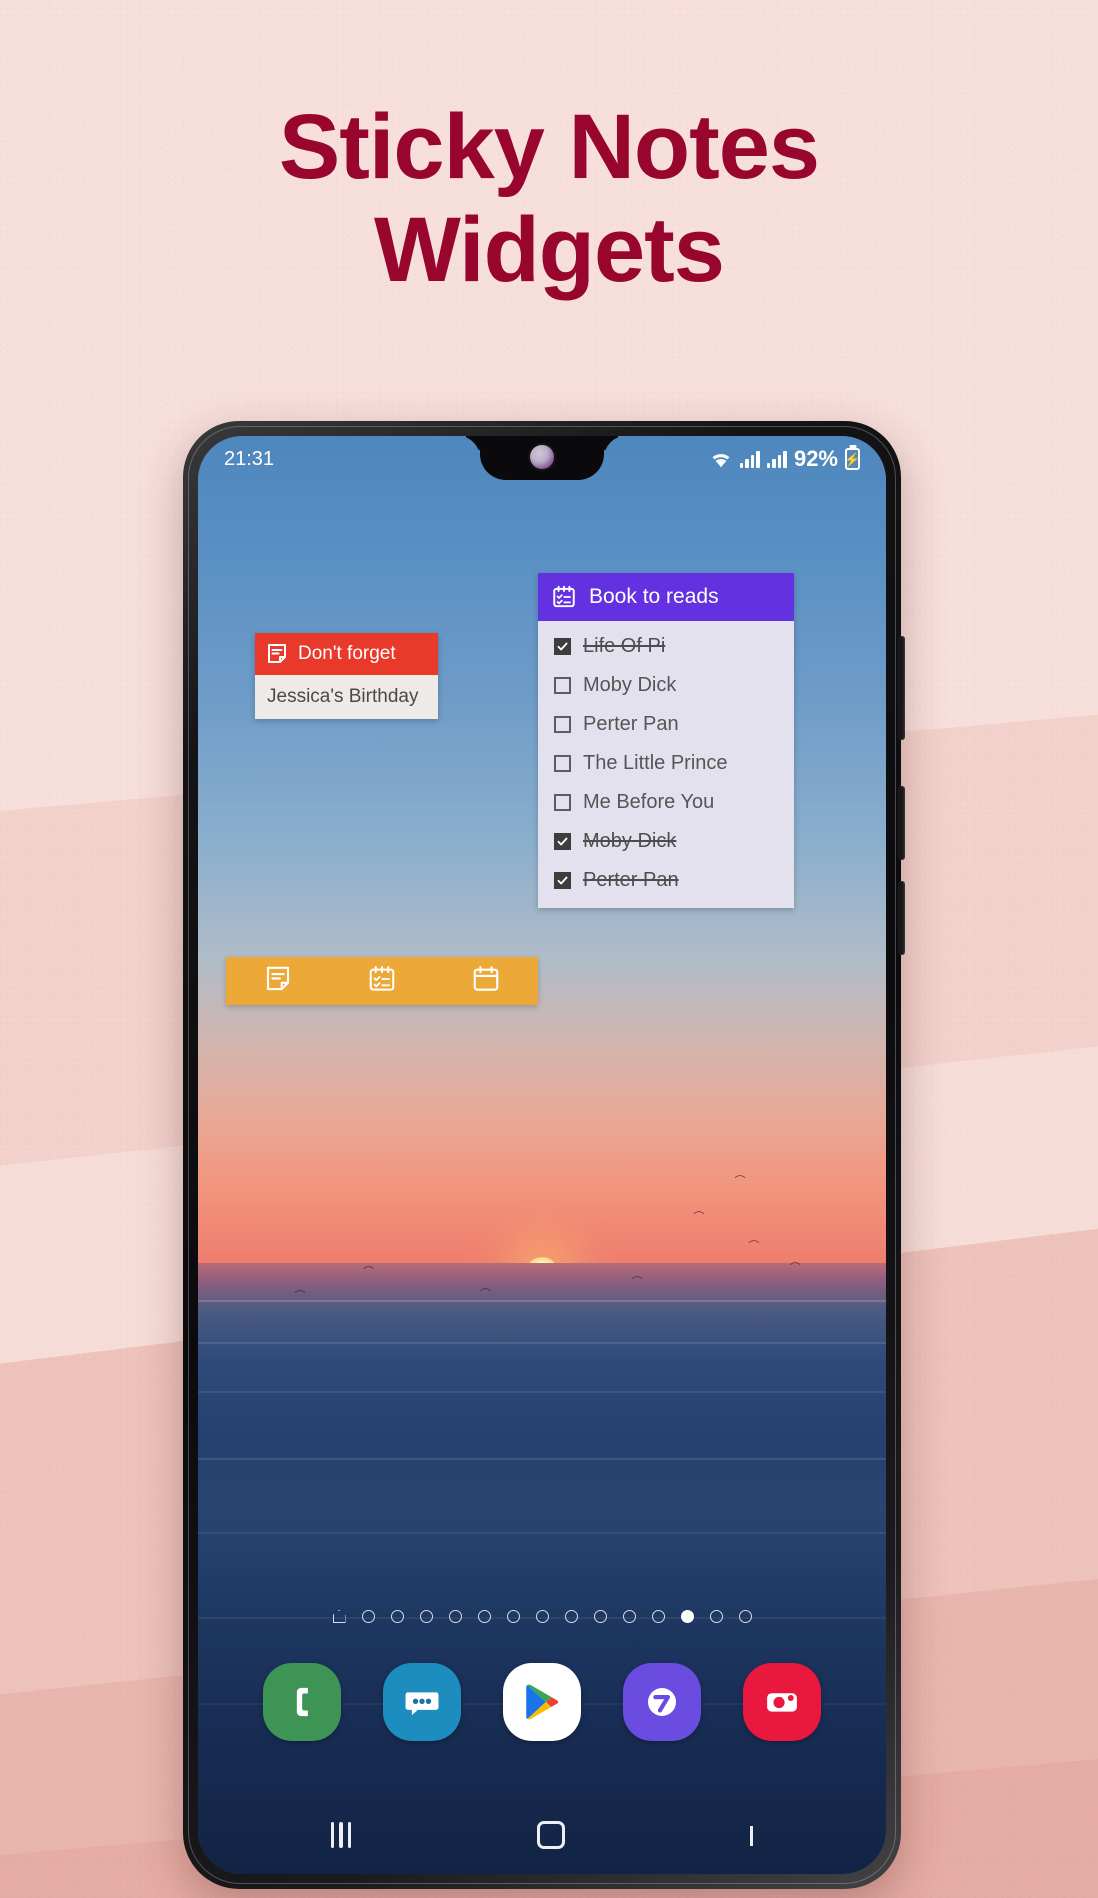 The image size is (1098, 1898). I want to click on checklist-item-label: Life Of Pi, so click(624, 646).